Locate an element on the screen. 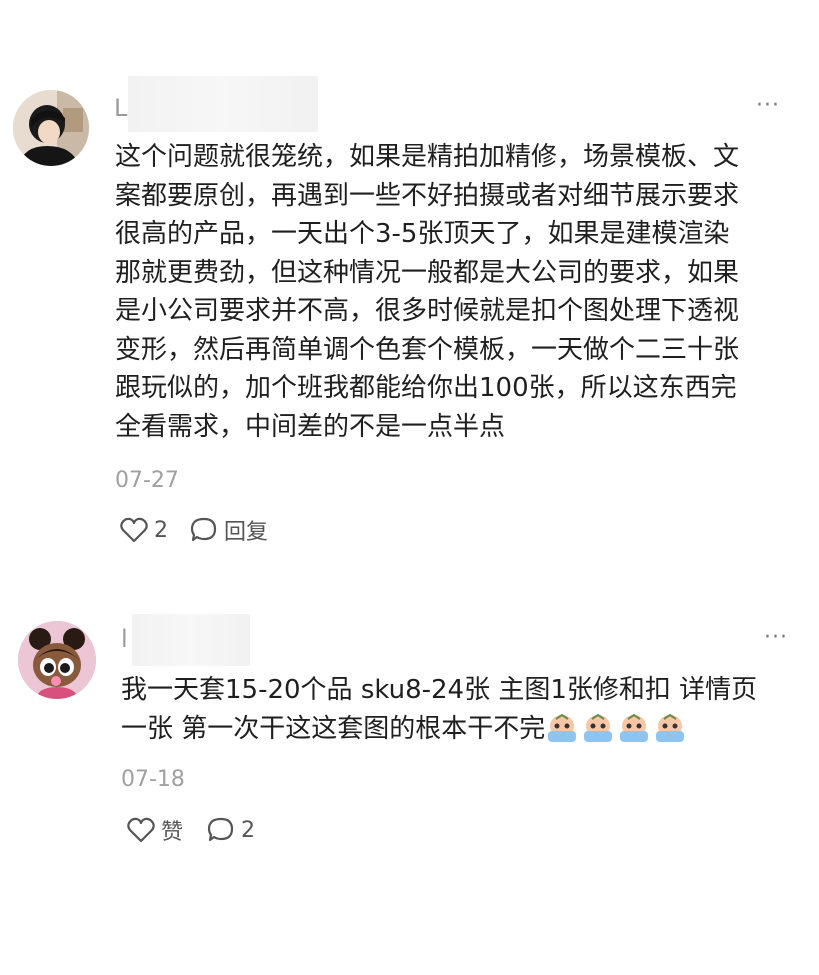 The height and width of the screenshot is (975, 819). comment-date: 07-18 is located at coordinates (153, 779).